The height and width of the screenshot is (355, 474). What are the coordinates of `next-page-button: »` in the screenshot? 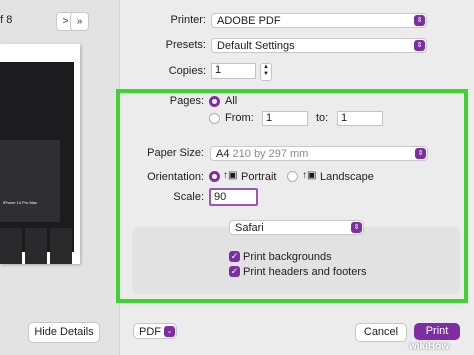 It's located at (79, 21).